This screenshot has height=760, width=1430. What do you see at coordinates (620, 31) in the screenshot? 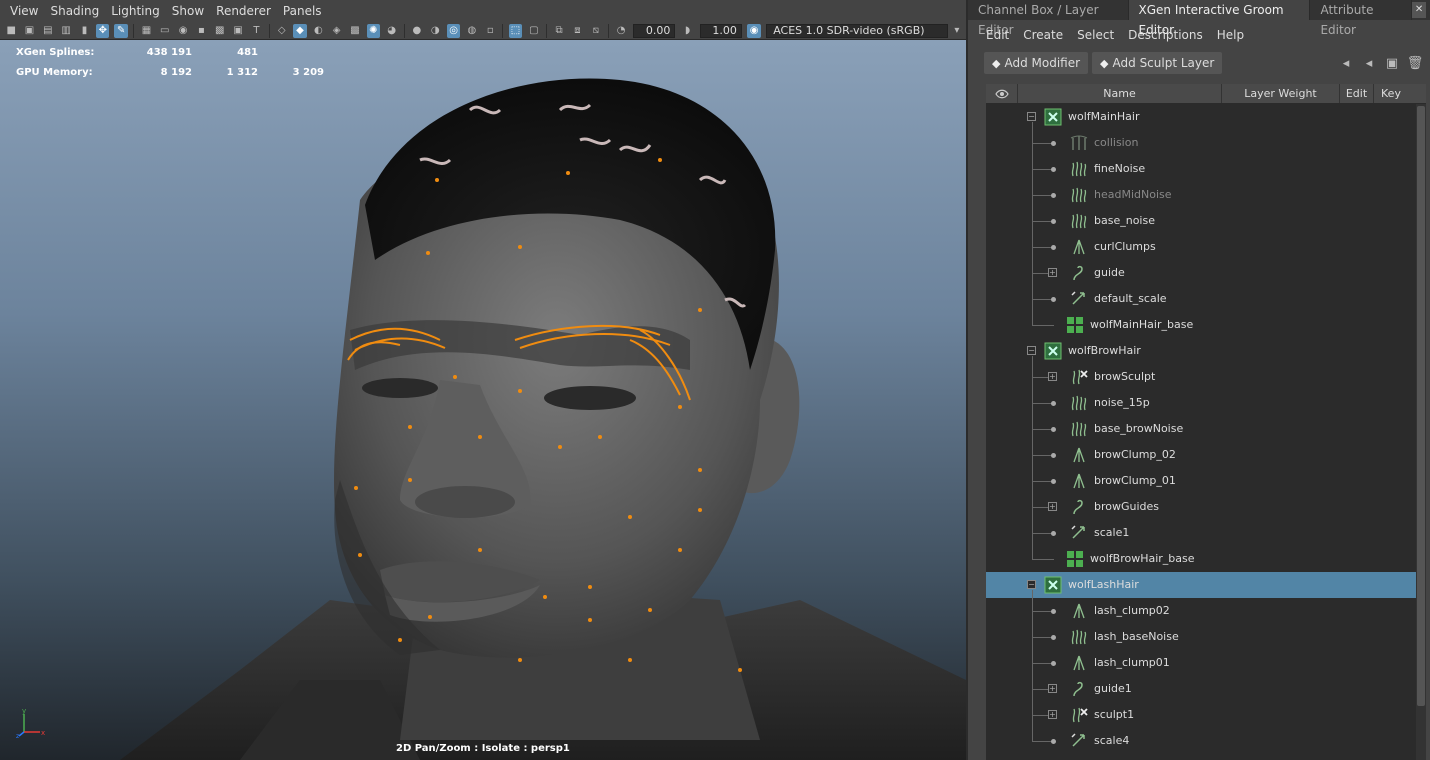
I see `exposure-icon: ◔` at bounding box center [620, 31].